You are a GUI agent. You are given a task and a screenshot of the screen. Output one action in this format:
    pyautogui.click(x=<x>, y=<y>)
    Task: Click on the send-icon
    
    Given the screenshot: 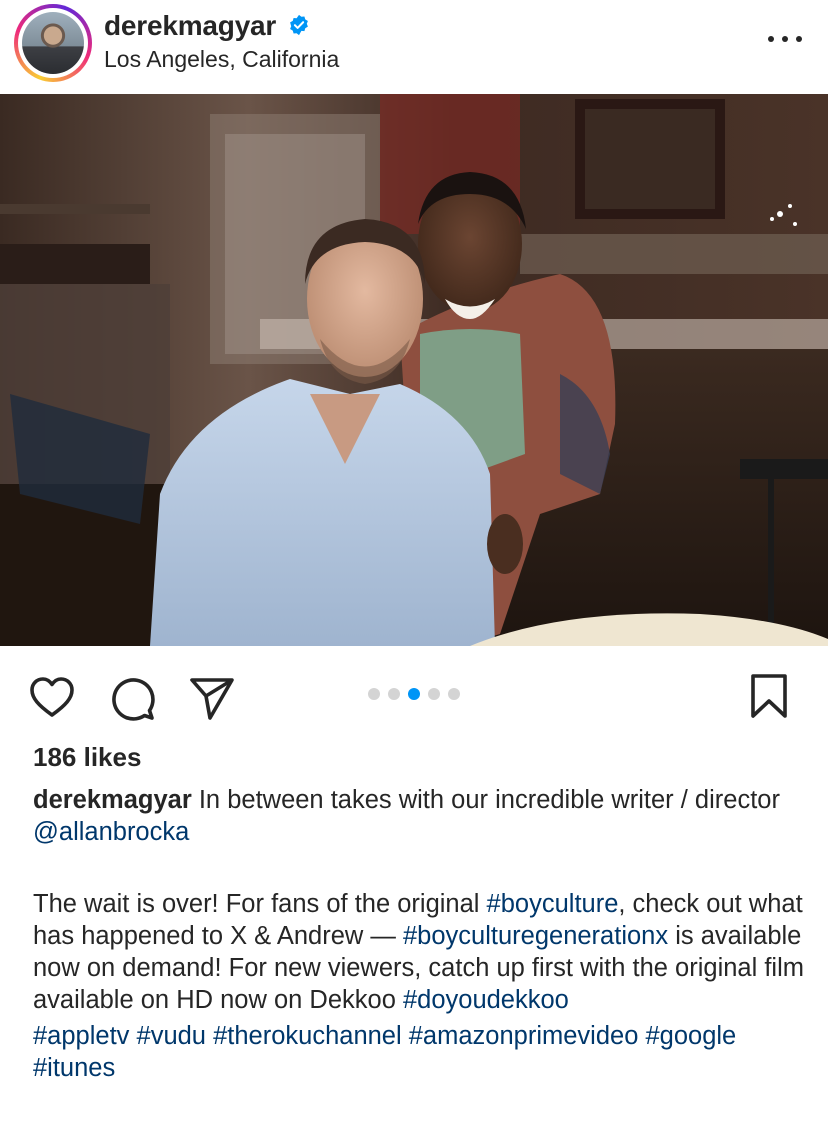 What is the action you would take?
    pyautogui.click(x=212, y=698)
    